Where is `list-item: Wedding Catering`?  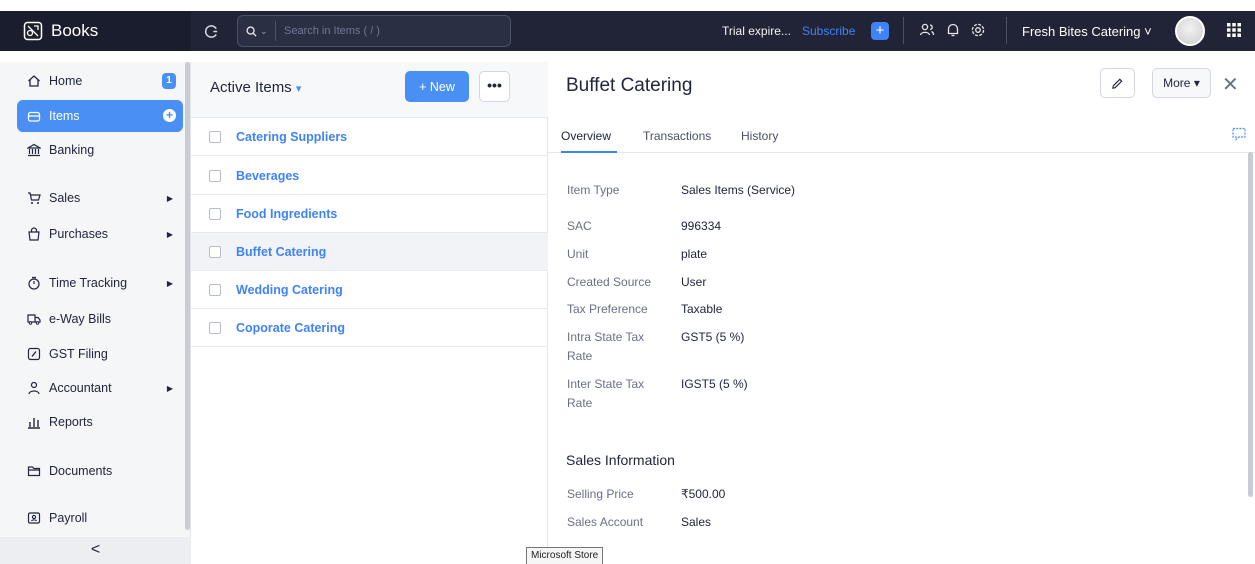 list-item: Wedding Catering is located at coordinates (369, 290).